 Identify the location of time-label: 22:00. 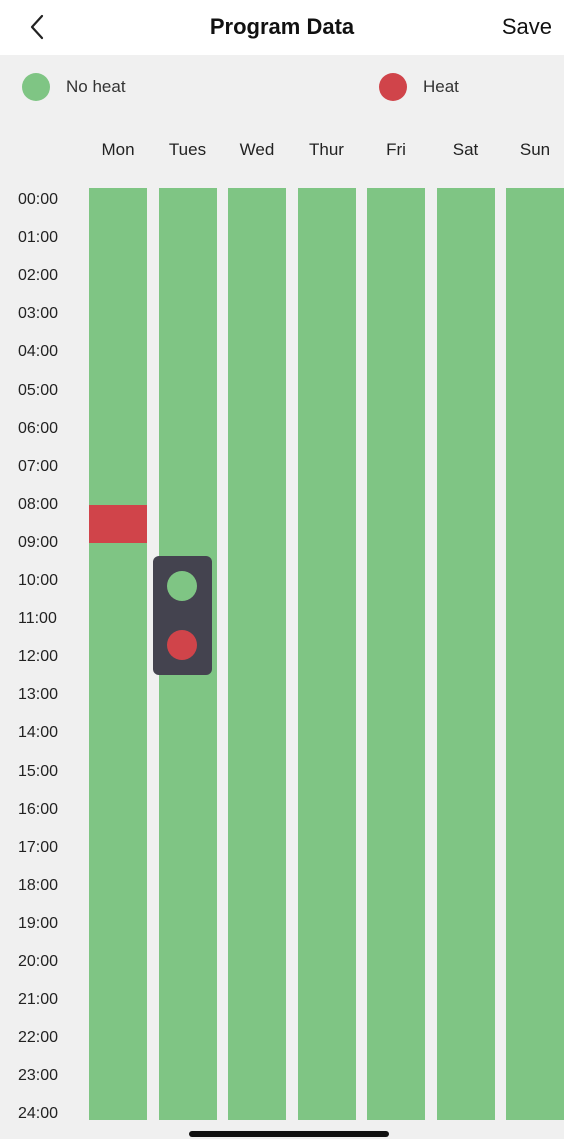
(38, 1038).